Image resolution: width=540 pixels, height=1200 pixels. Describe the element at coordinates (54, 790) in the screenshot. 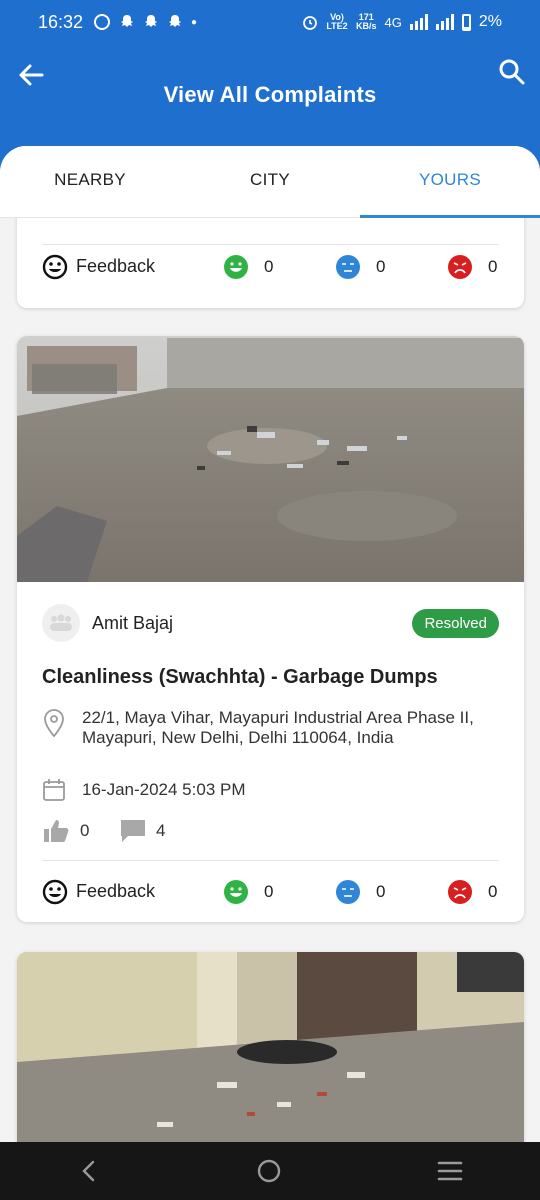

I see `calendar-icon` at that location.